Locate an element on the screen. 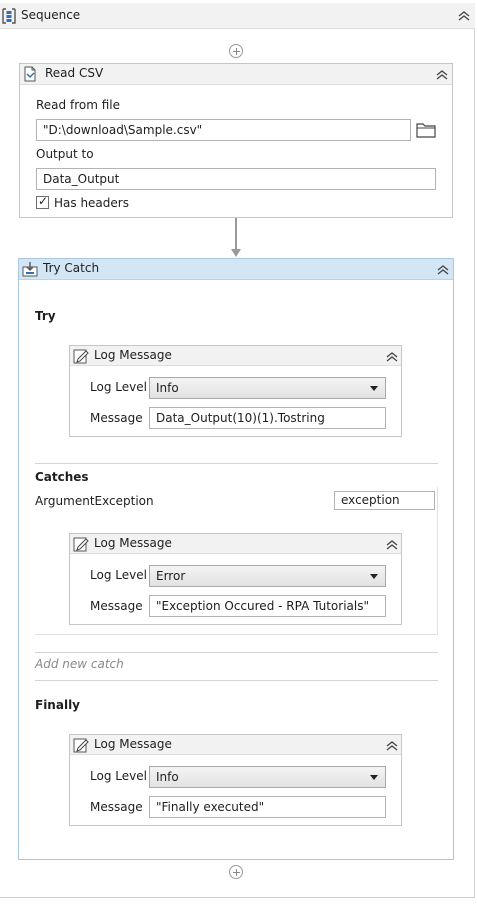  output-to-label: Output to is located at coordinates (65, 154).